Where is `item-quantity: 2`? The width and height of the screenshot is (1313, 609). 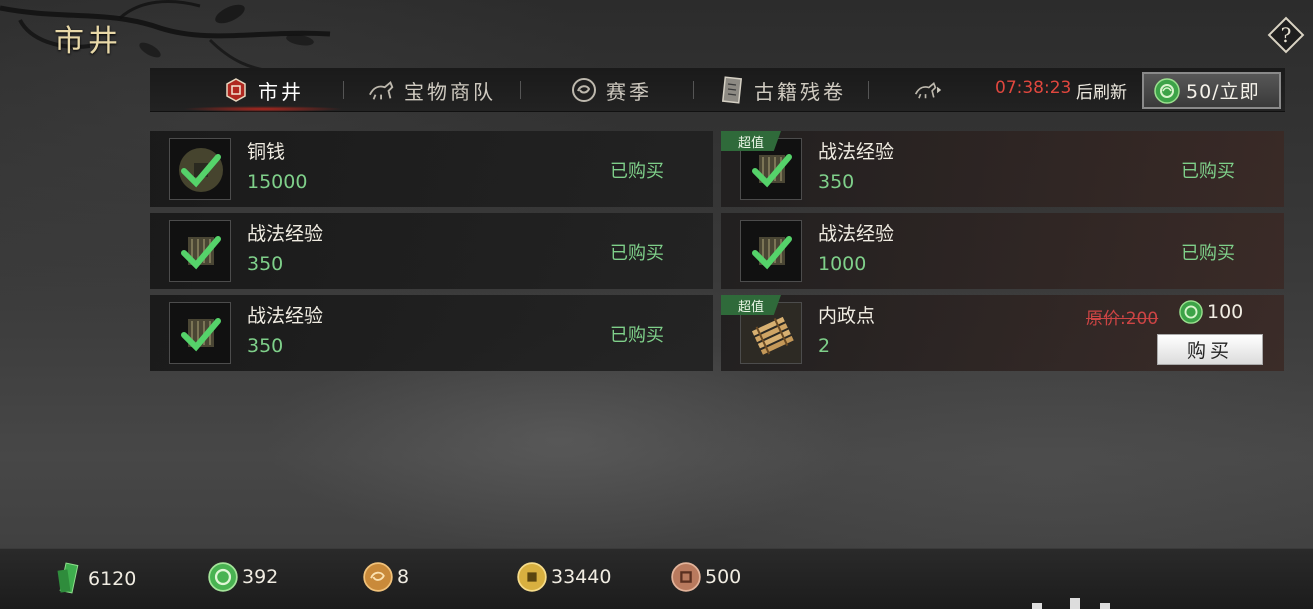
item-quantity: 2 is located at coordinates (824, 346).